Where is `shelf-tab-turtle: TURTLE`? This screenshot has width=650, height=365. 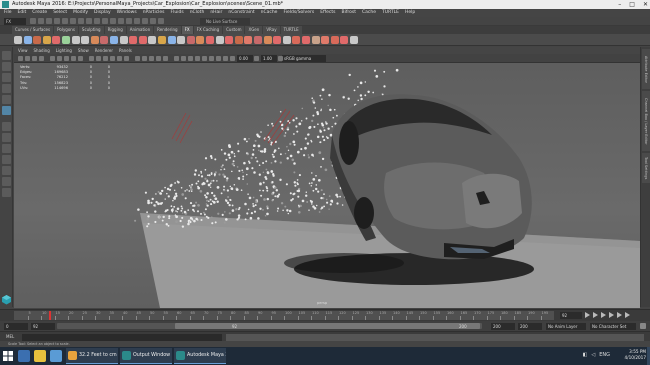
shelf-tab-turtle: TURTLE is located at coordinates (291, 30).